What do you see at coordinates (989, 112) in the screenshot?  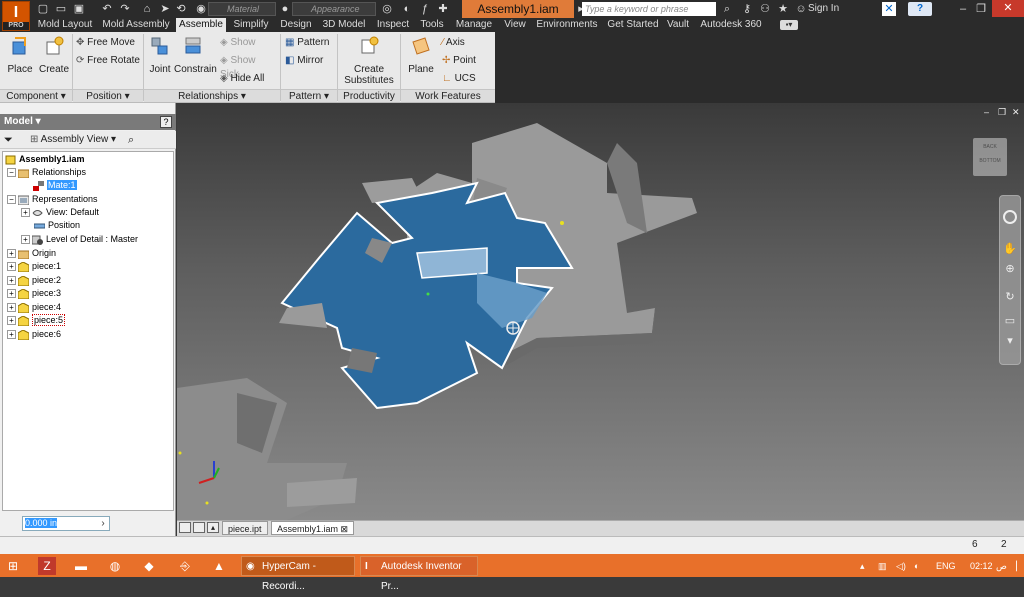 I see `viewport-minimize-icon: –` at bounding box center [989, 112].